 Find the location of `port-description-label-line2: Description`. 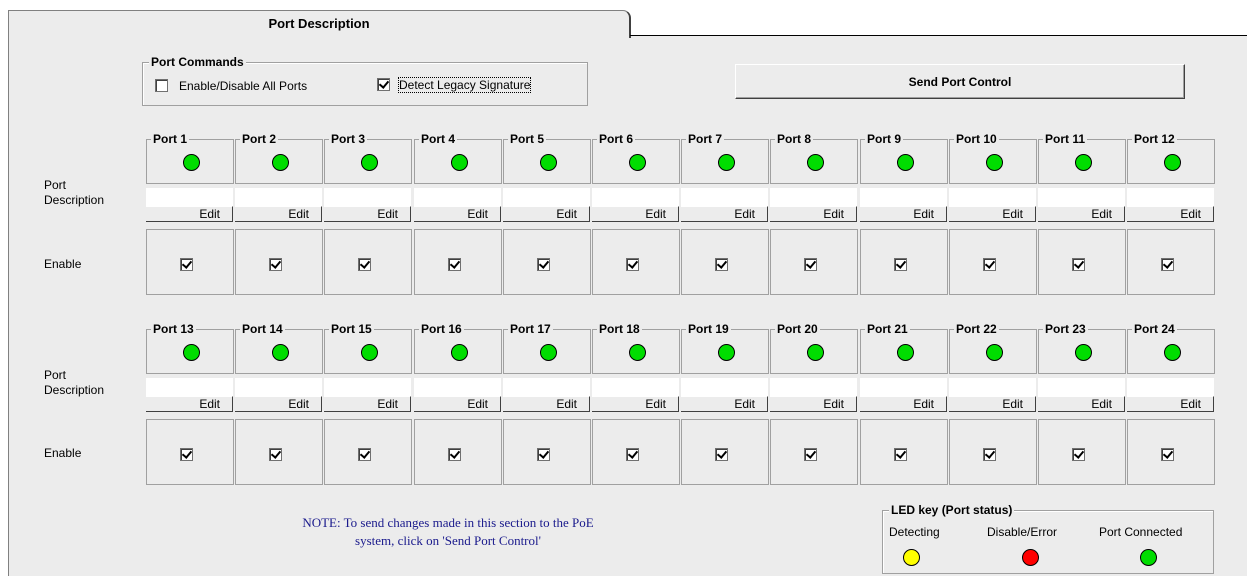

port-description-label-line2: Description is located at coordinates (74, 200).